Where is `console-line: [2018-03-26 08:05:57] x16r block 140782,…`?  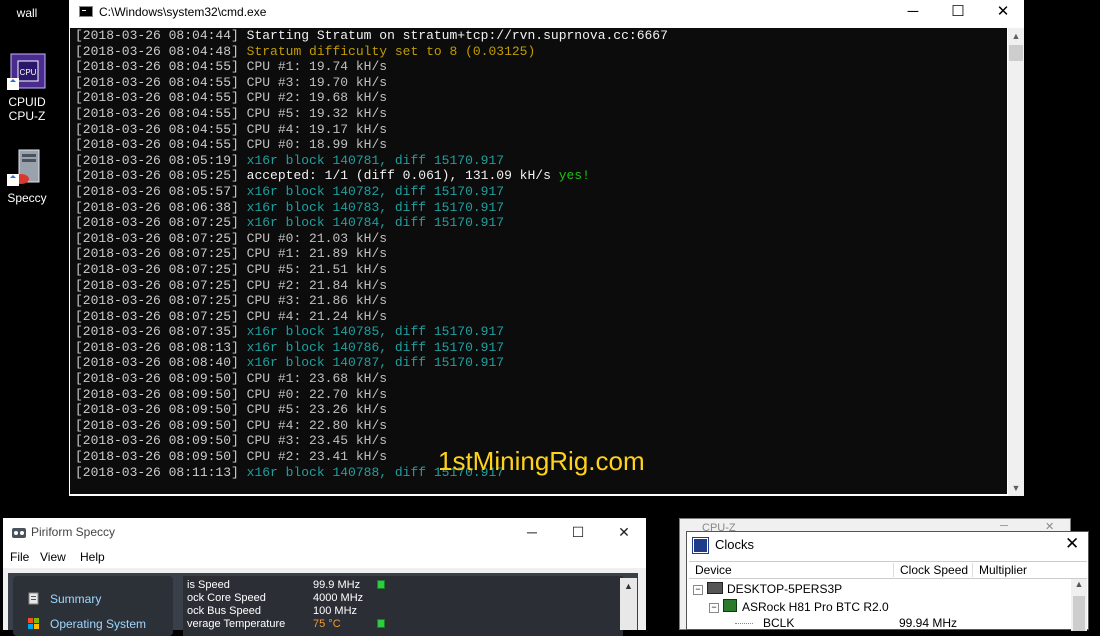 console-line: [2018-03-26 08:05:57] x16r block 140782,… is located at coordinates (371, 192).